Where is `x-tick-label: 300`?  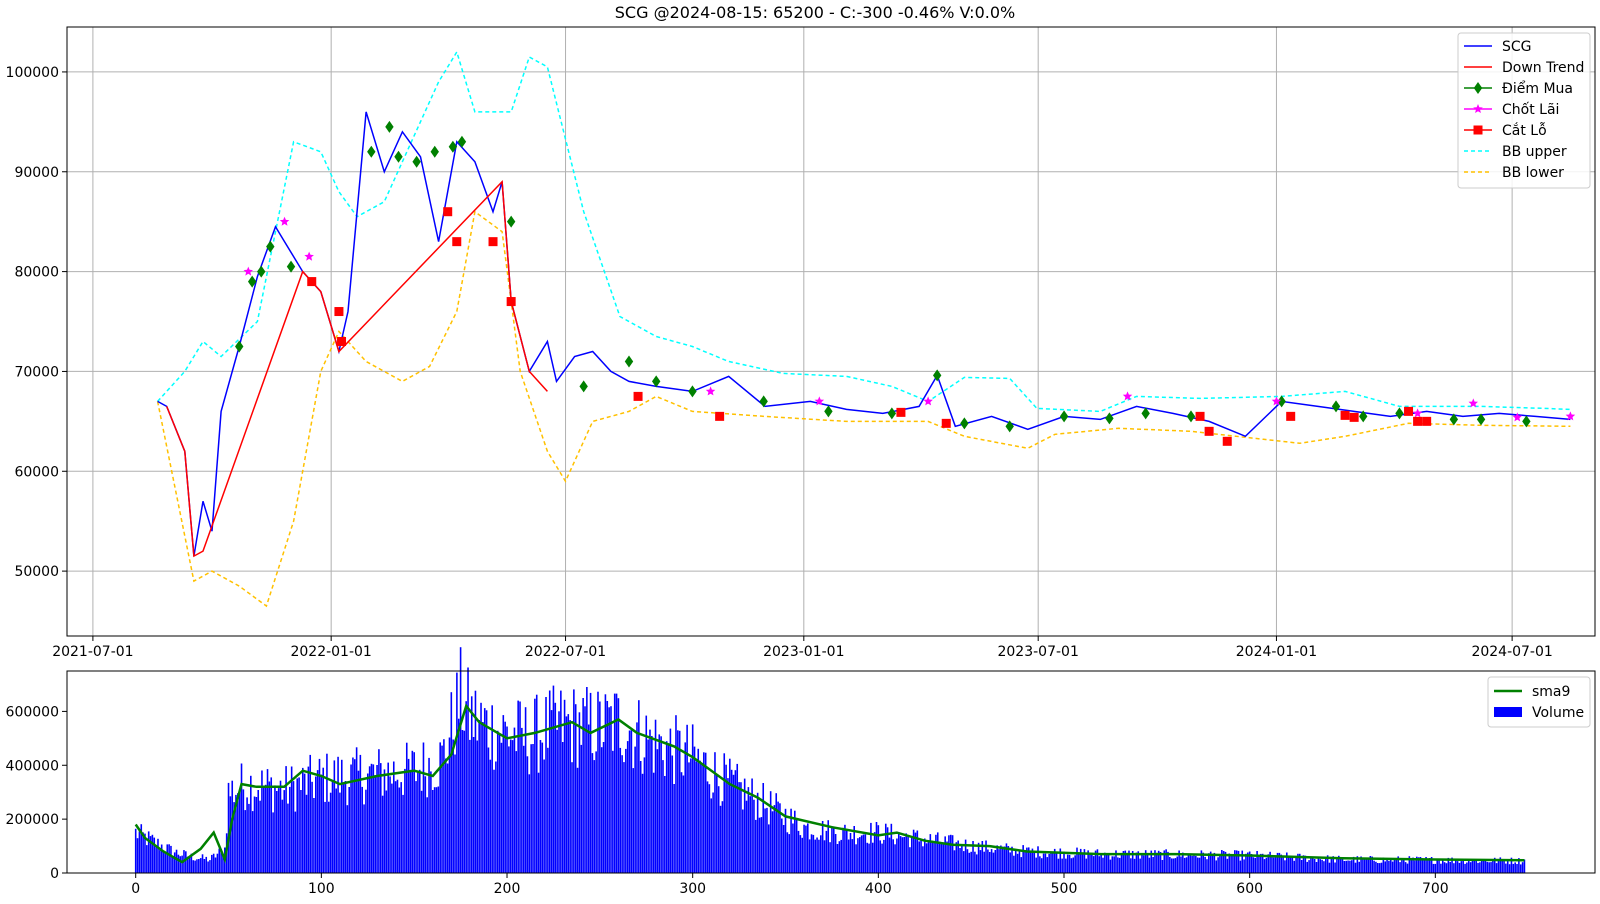 x-tick-label: 300 is located at coordinates (692, 889).